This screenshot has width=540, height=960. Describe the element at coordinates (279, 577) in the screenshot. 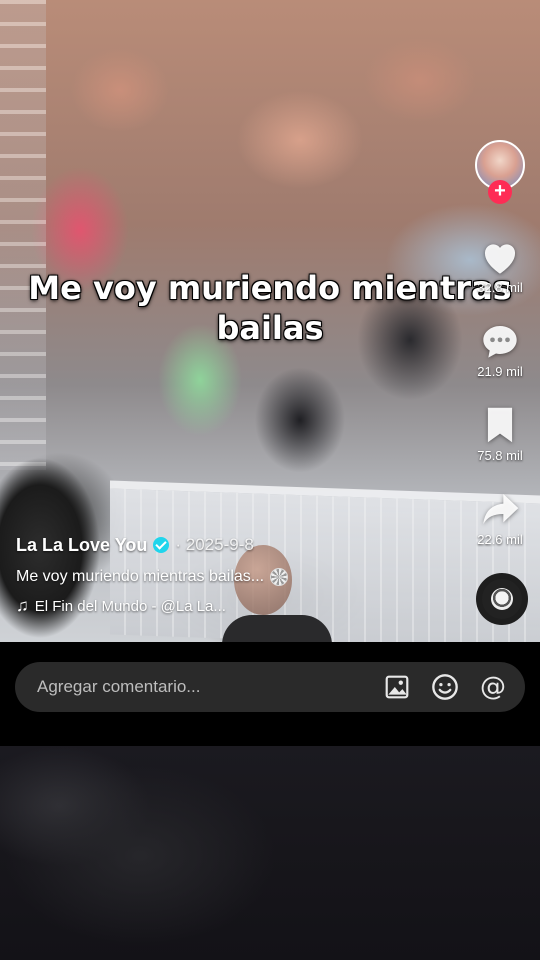

I see `disco-ball-icon` at that location.